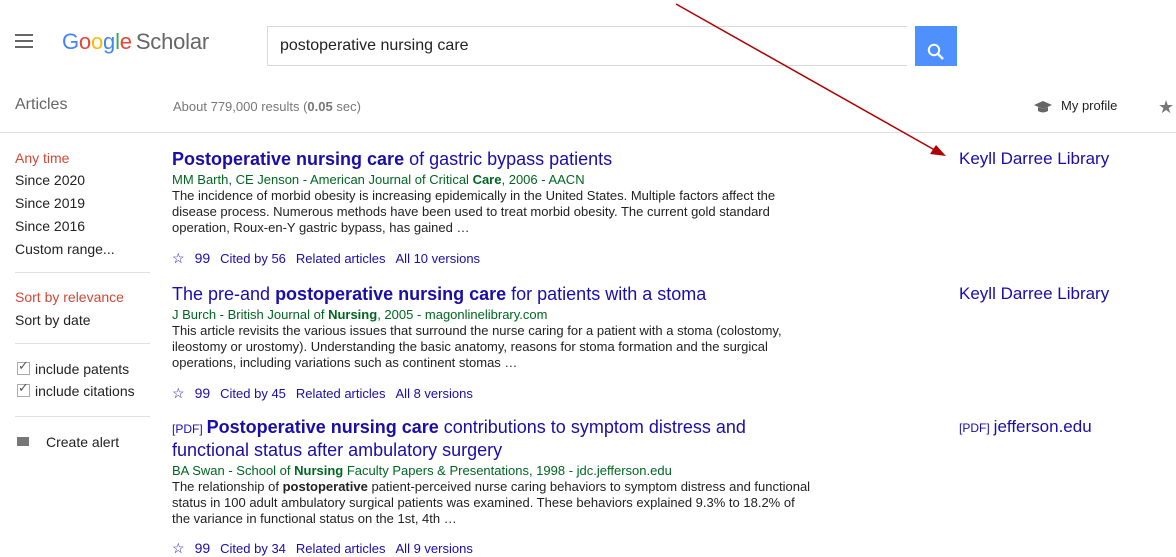 This screenshot has height=557, width=1176. What do you see at coordinates (434, 548) in the screenshot?
I see `all-versions-link: All 9 versions` at bounding box center [434, 548].